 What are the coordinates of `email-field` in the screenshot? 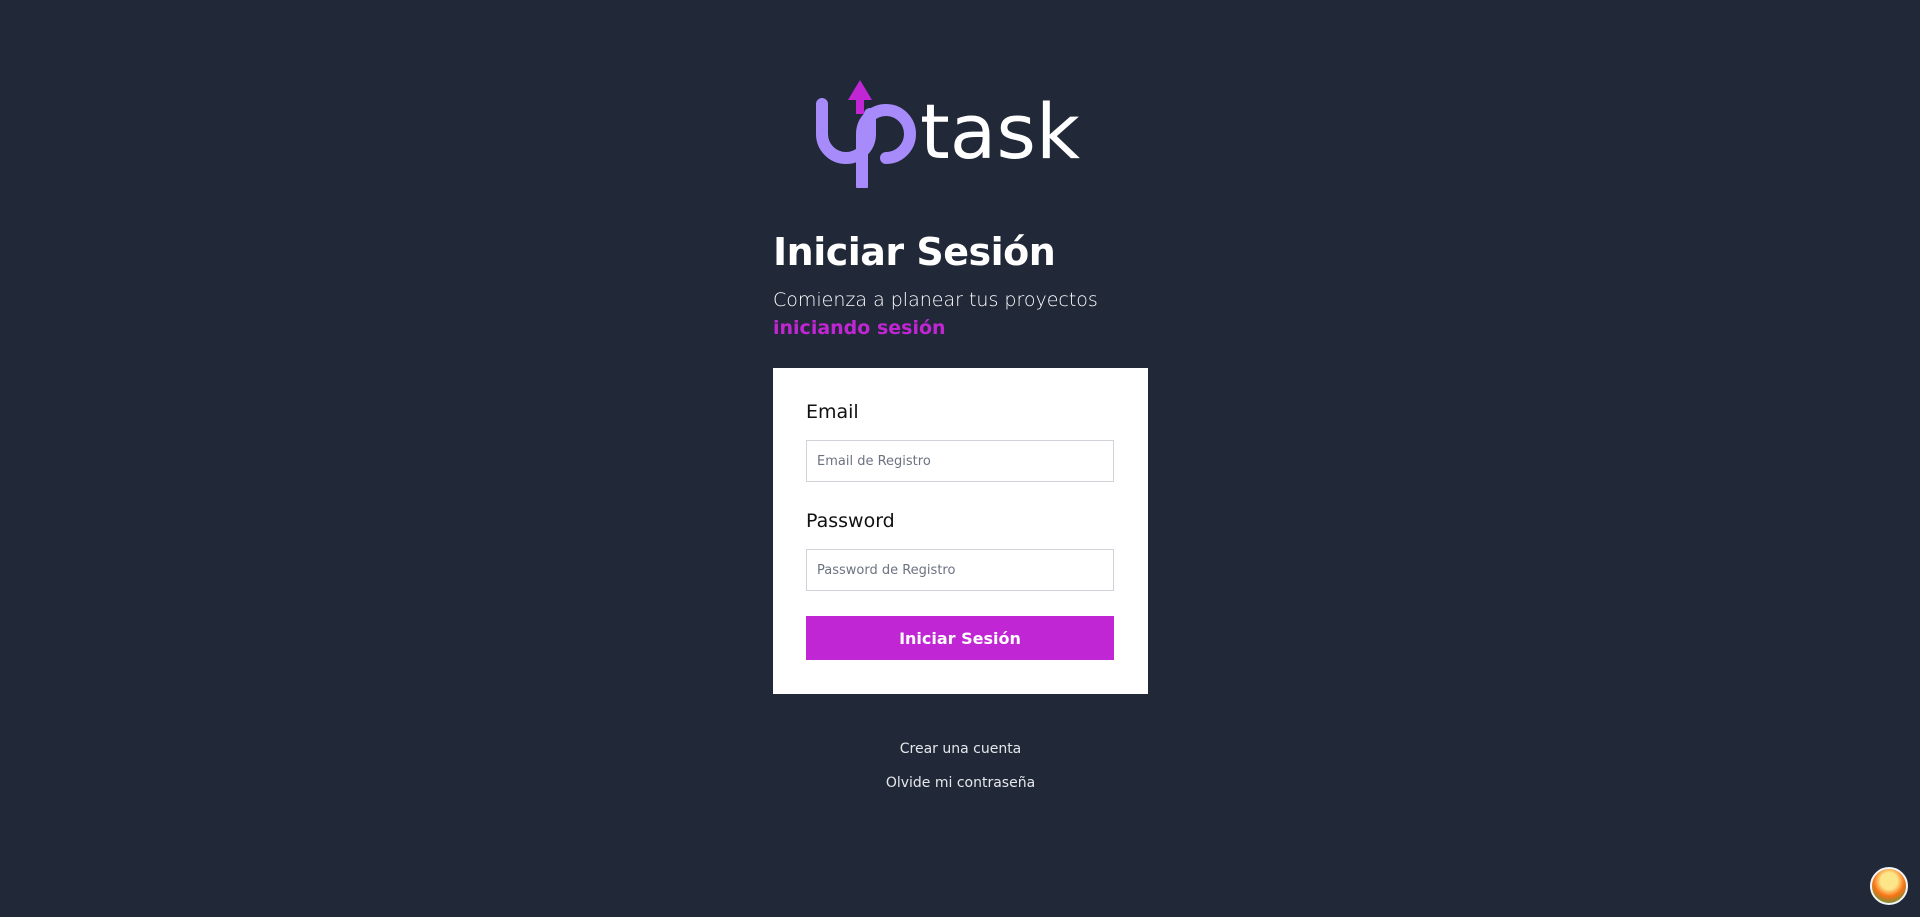 It's located at (960, 461).